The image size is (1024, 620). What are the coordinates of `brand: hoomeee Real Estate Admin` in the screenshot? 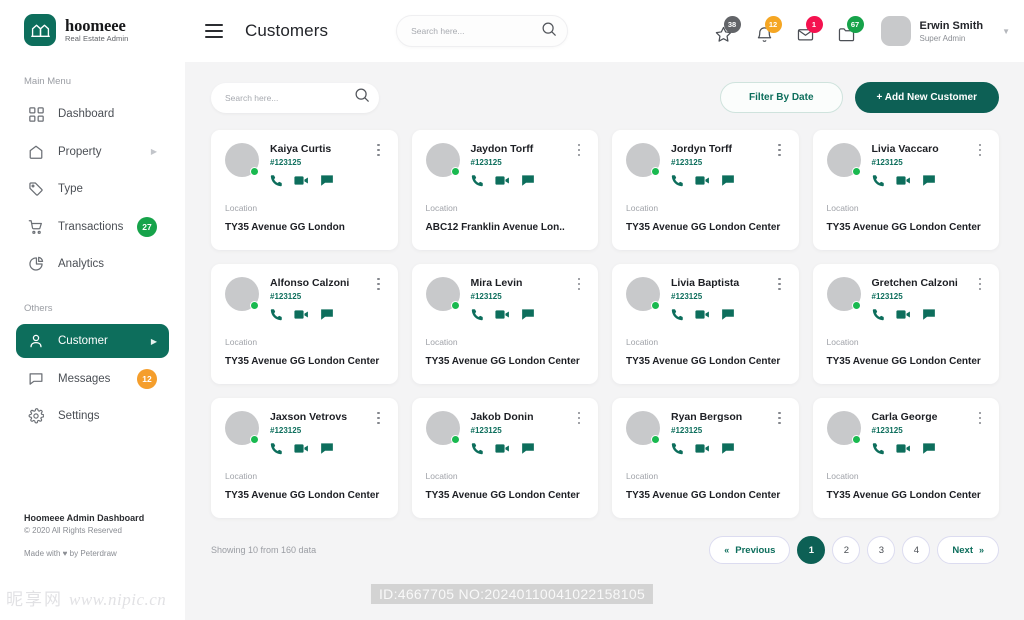 It's located at (92, 23).